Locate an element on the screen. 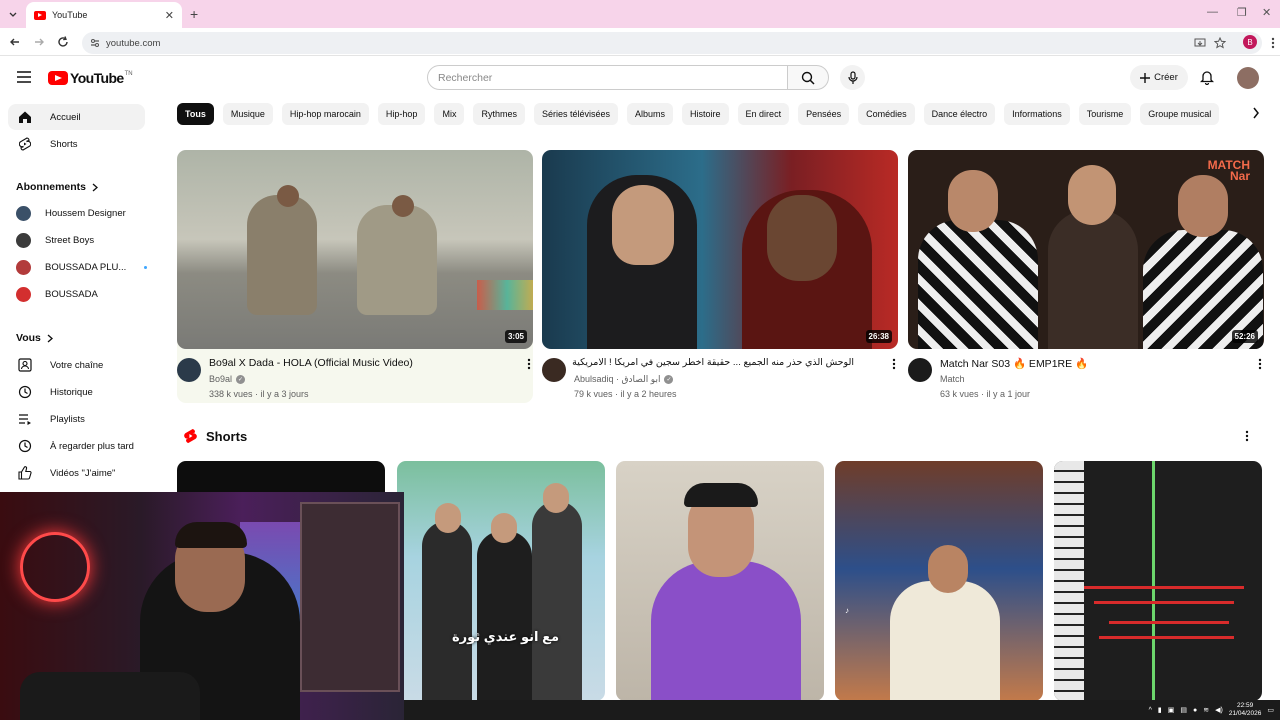 This screenshot has height=720, width=1280. sidebar-item-shorts: Shorts is located at coordinates (76, 144).